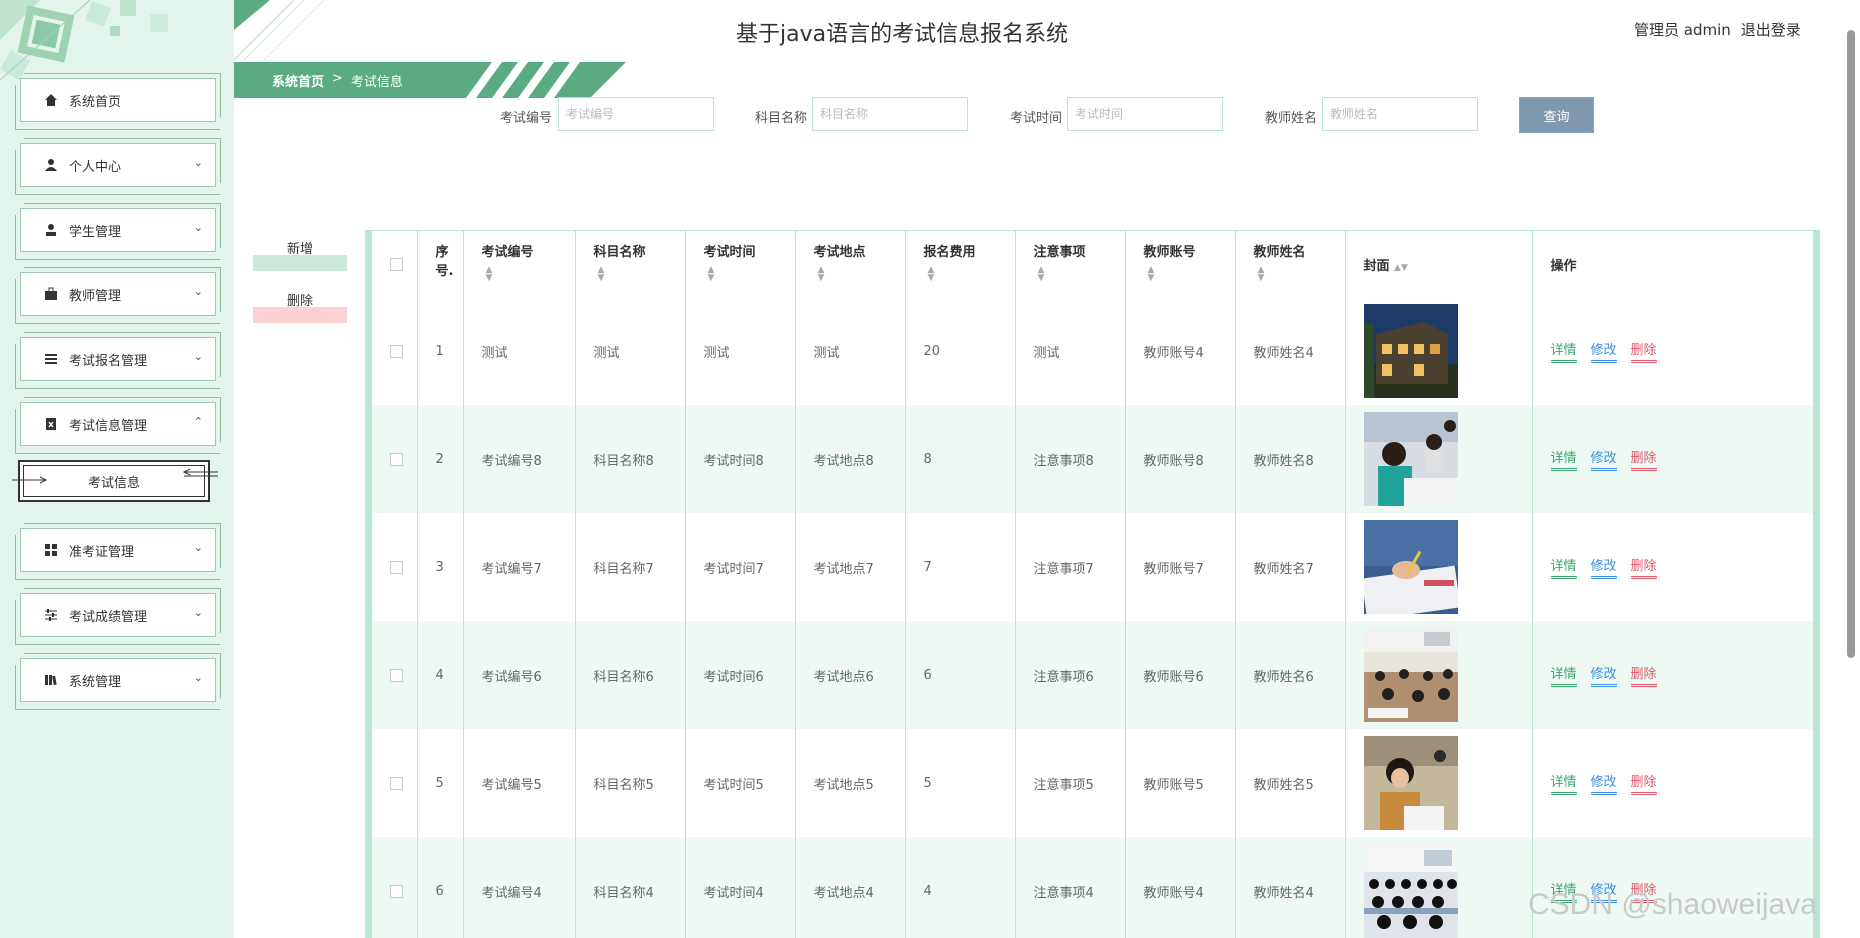 The image size is (1860, 938). What do you see at coordinates (118, 551) in the screenshot?
I see `sidebar-item-admission-ticket: 准考证管理 ⌄` at bounding box center [118, 551].